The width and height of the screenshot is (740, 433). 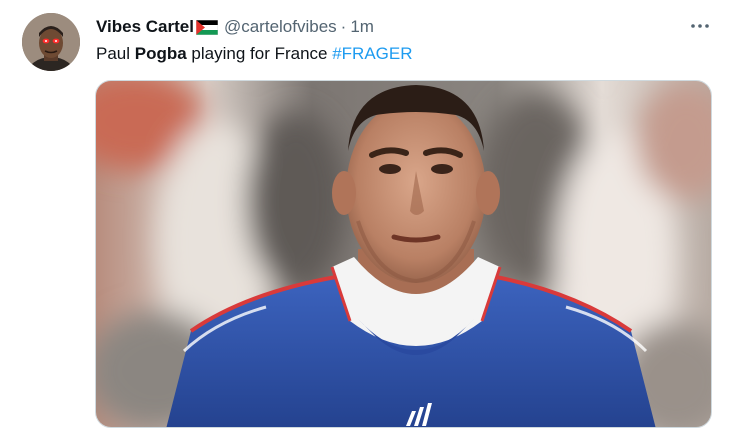 I want to click on tweet-text-bold: Pogba, so click(x=160, y=53).